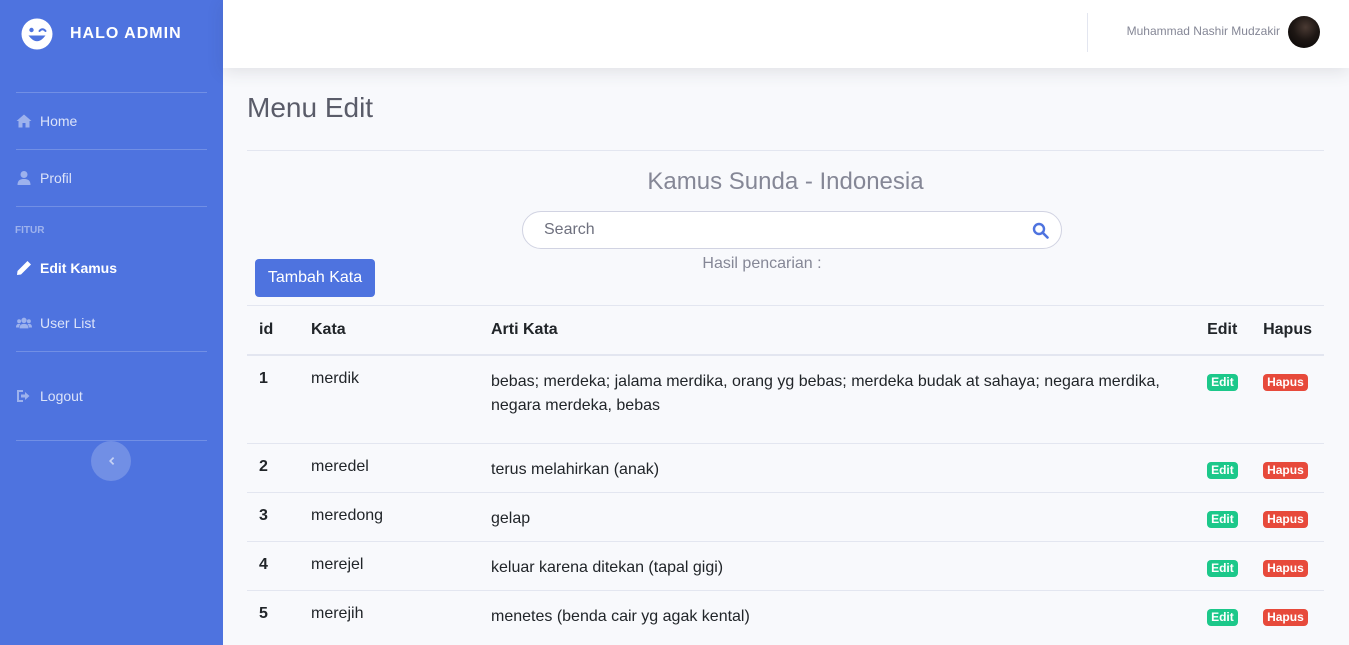 This screenshot has width=1349, height=645. I want to click on topbar-divider, so click(1087, 32).